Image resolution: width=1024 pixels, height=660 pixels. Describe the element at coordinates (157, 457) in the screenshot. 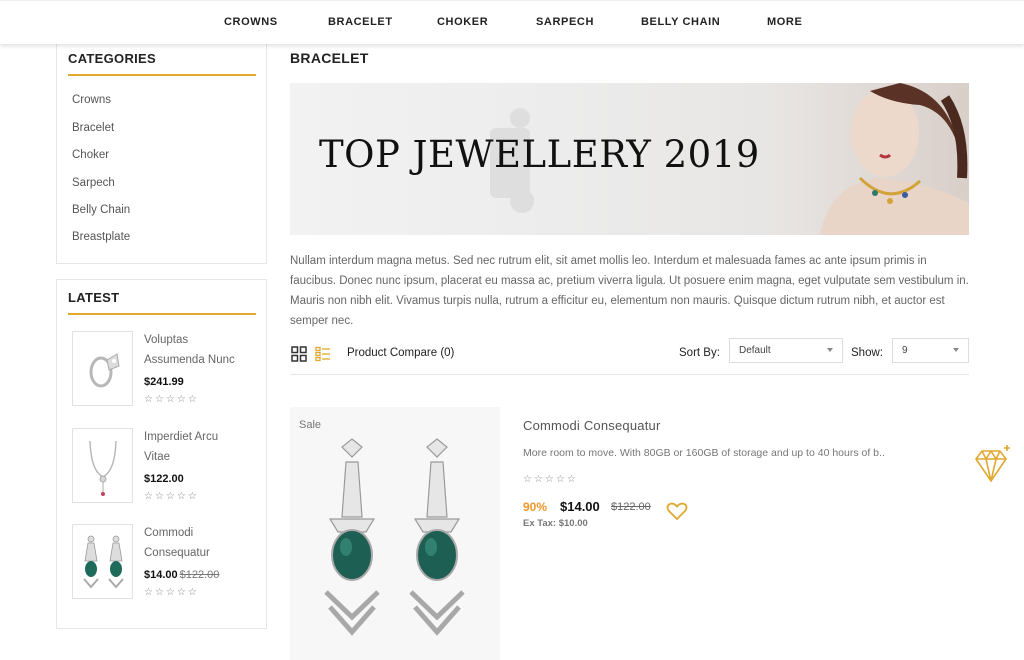

I see `name-line: Vitae` at that location.